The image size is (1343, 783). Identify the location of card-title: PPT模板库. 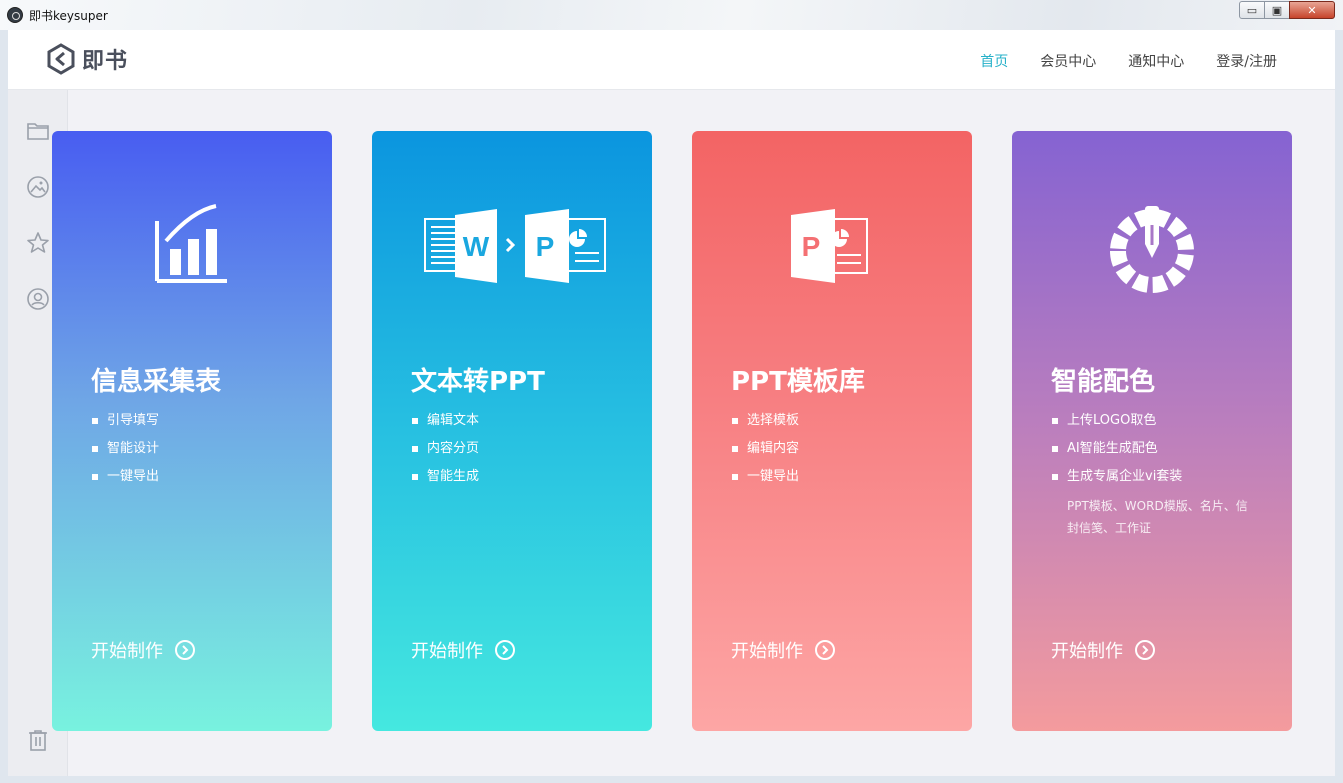
(798, 382).